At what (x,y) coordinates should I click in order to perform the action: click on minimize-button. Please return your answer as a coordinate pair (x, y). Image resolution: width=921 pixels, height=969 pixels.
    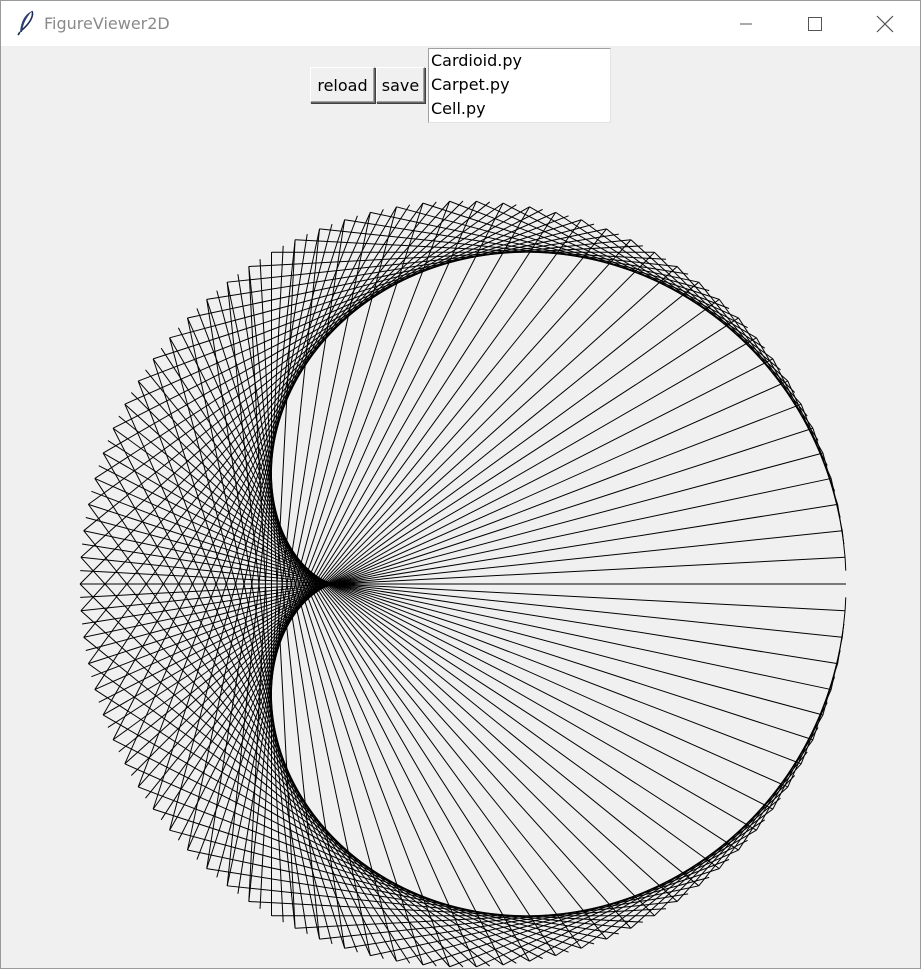
    Looking at the image, I should click on (746, 23).